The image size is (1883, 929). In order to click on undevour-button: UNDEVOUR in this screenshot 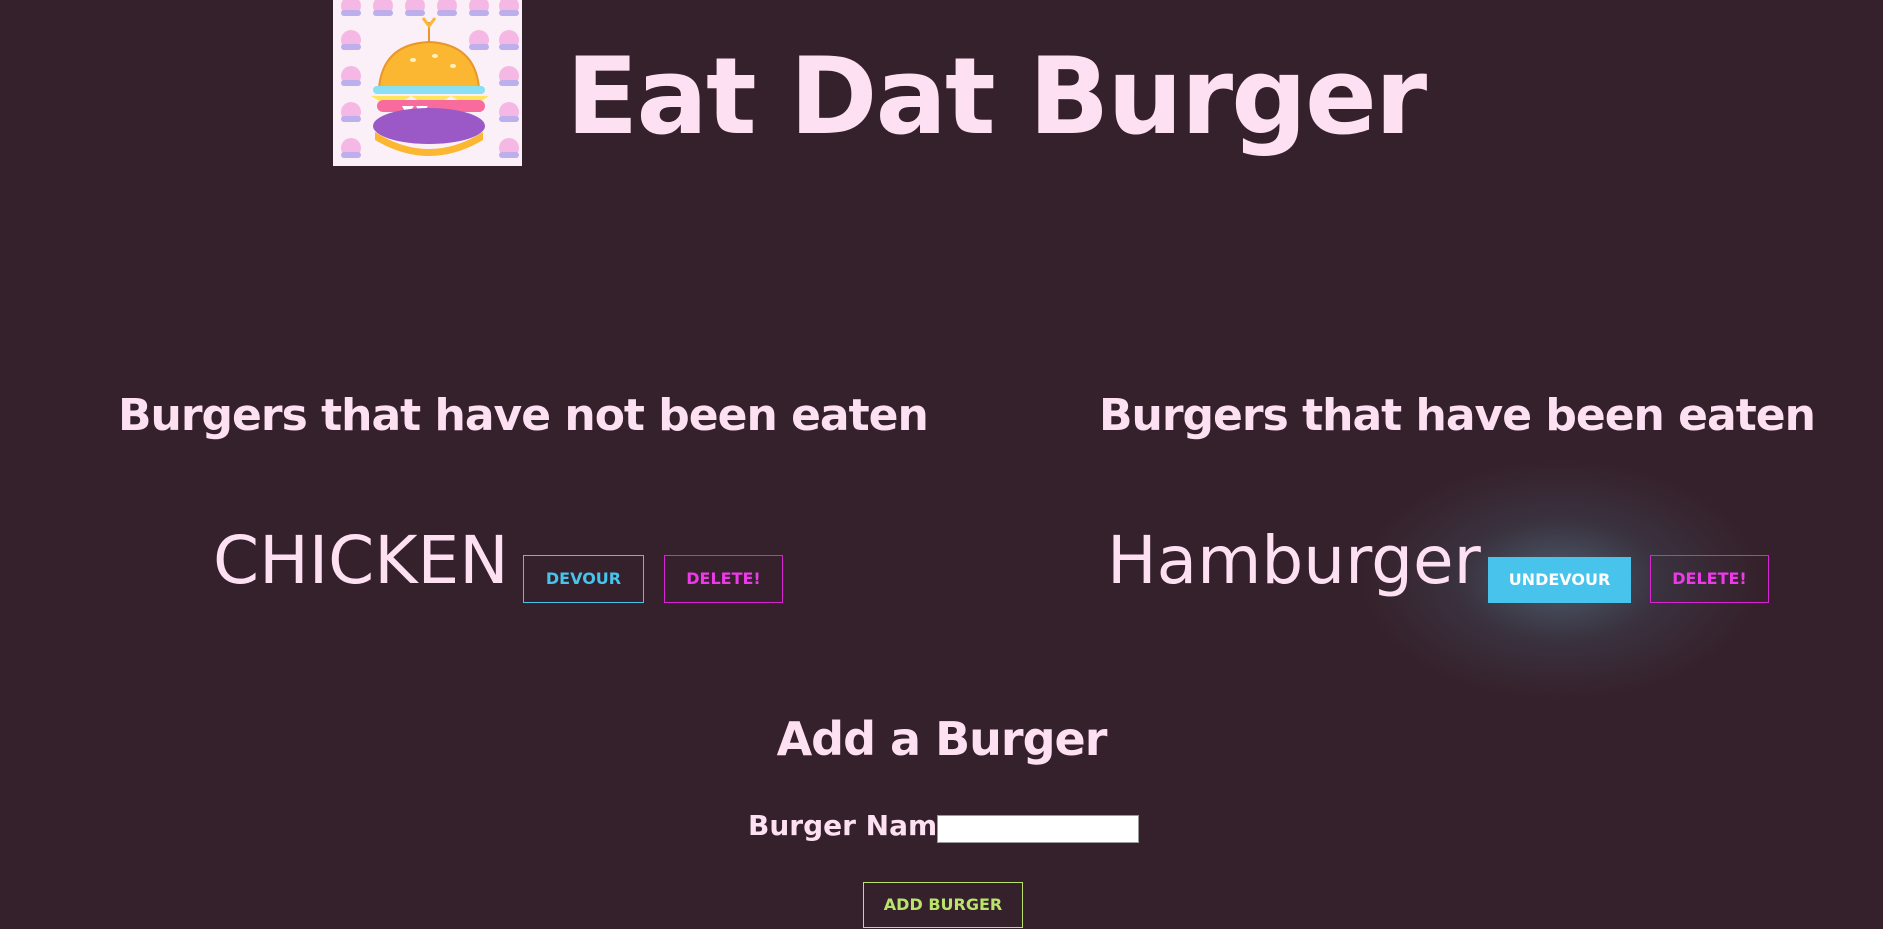, I will do `click(1559, 580)`.